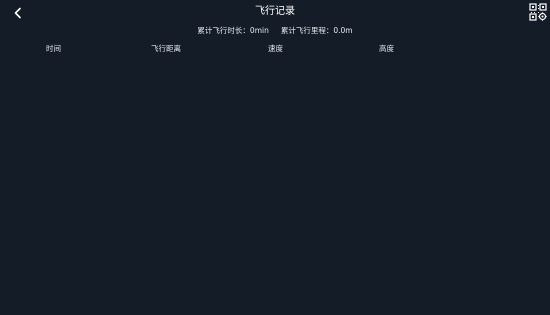  I want to click on qr-scan-button, so click(538, 12).